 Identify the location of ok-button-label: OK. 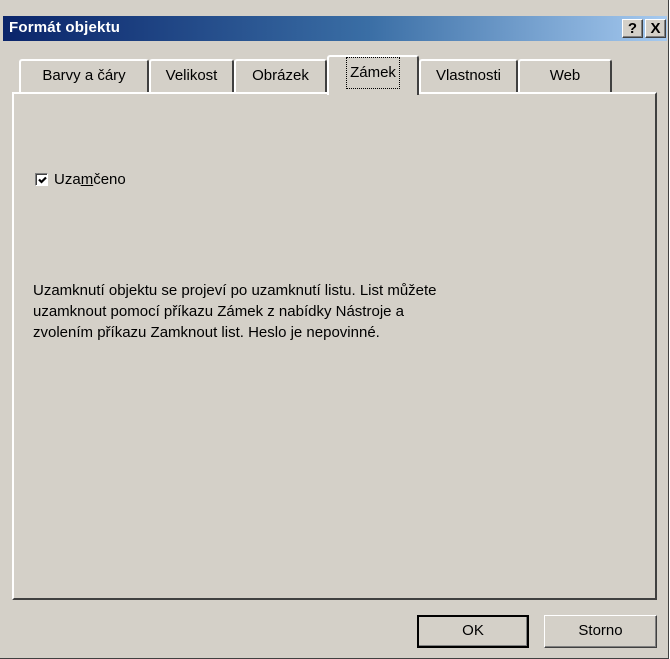
(473, 630).